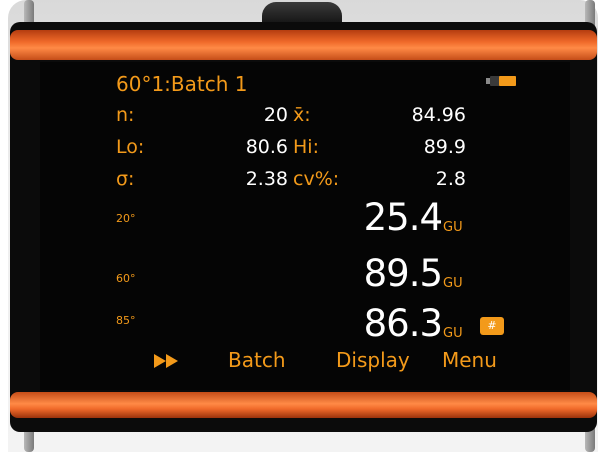 Image resolution: width=607 pixels, height=452 pixels. I want to click on mean-value: 84.96, so click(438, 115).